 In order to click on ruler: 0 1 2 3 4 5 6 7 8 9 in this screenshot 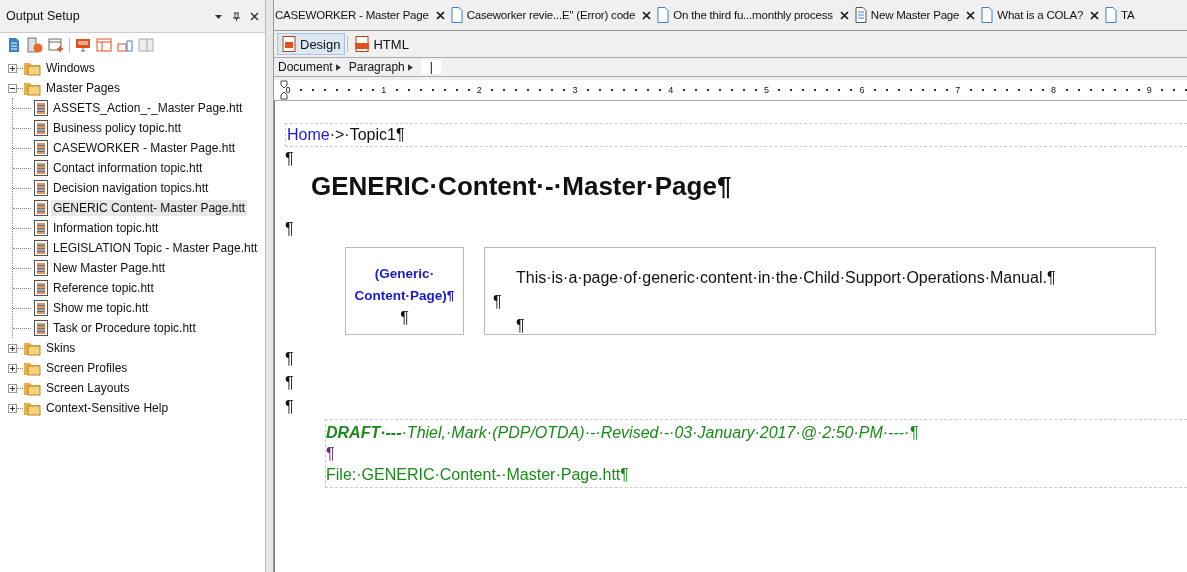, I will do `click(730, 90)`.